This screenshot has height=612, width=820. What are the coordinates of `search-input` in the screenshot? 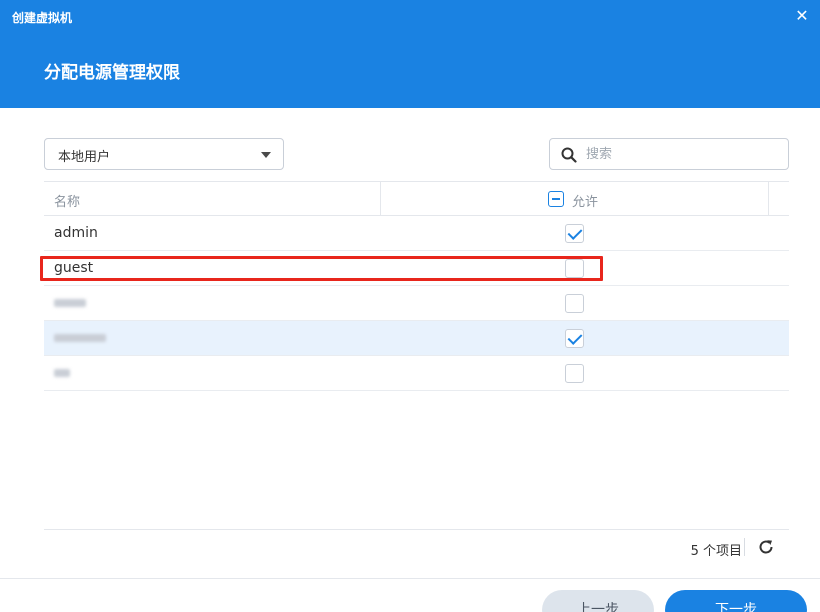 It's located at (683, 154).